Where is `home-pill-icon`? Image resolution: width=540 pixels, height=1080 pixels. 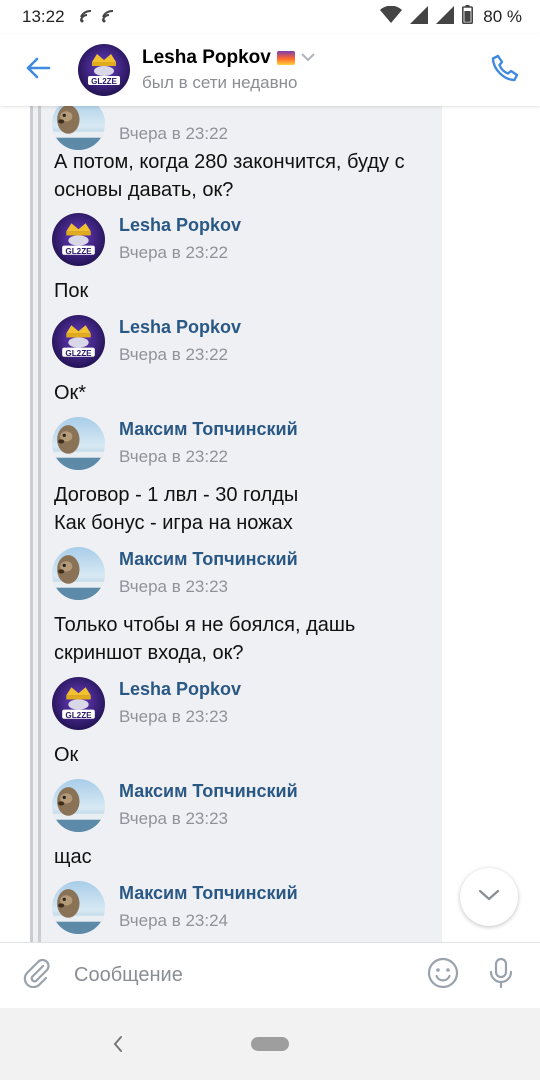
home-pill-icon is located at coordinates (270, 1044).